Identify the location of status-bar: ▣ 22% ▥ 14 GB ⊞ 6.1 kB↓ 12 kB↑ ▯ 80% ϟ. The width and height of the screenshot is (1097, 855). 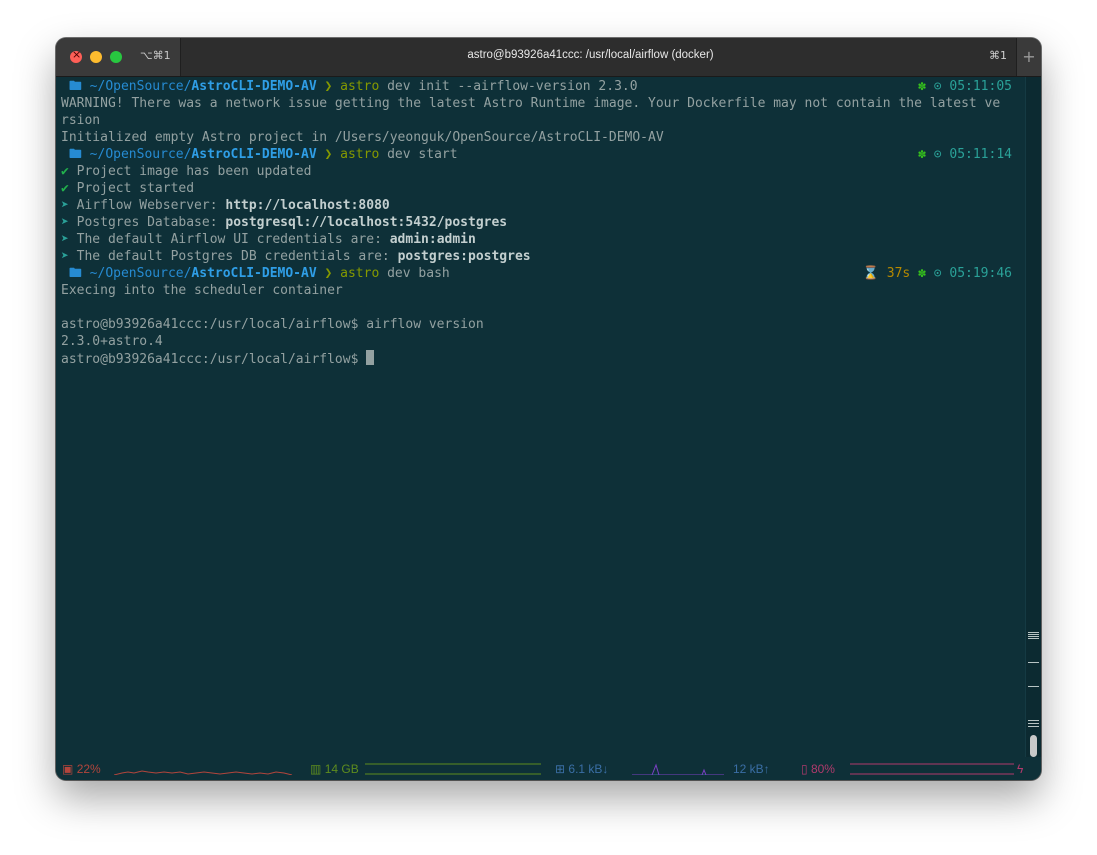
(548, 769).